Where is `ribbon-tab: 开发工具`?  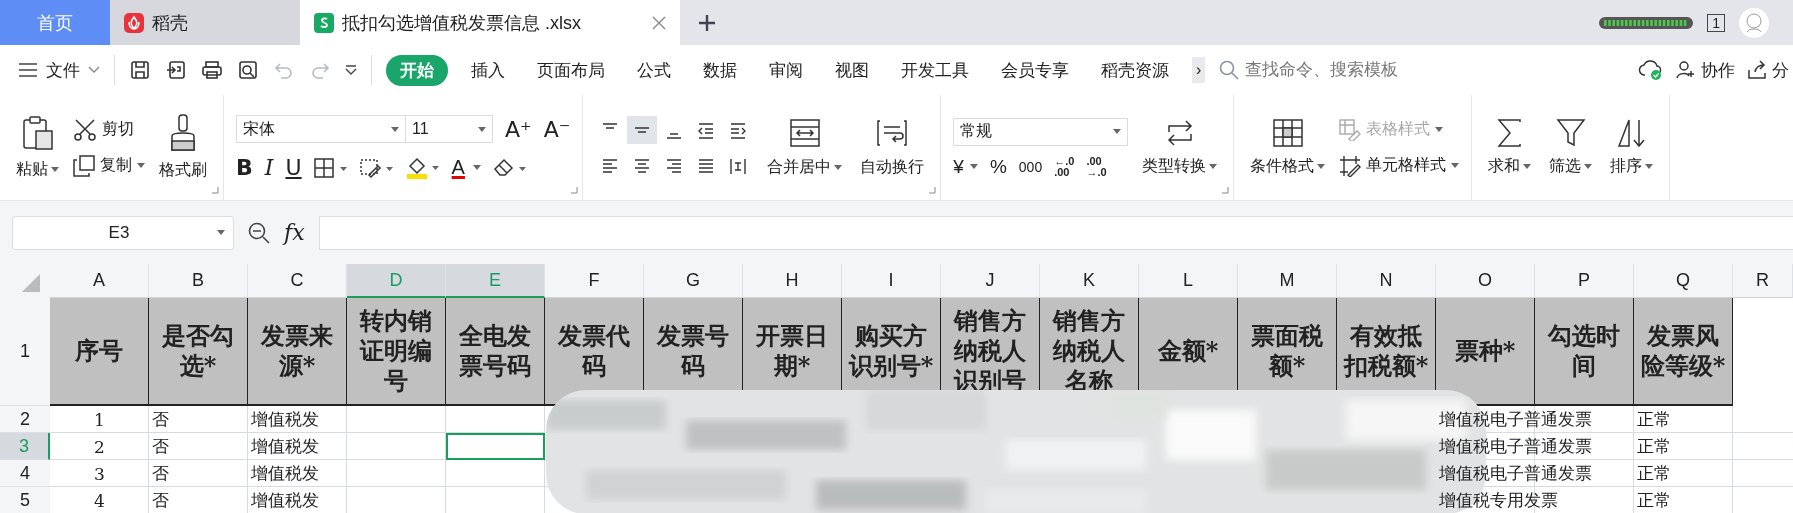 ribbon-tab: 开发工具 is located at coordinates (935, 70).